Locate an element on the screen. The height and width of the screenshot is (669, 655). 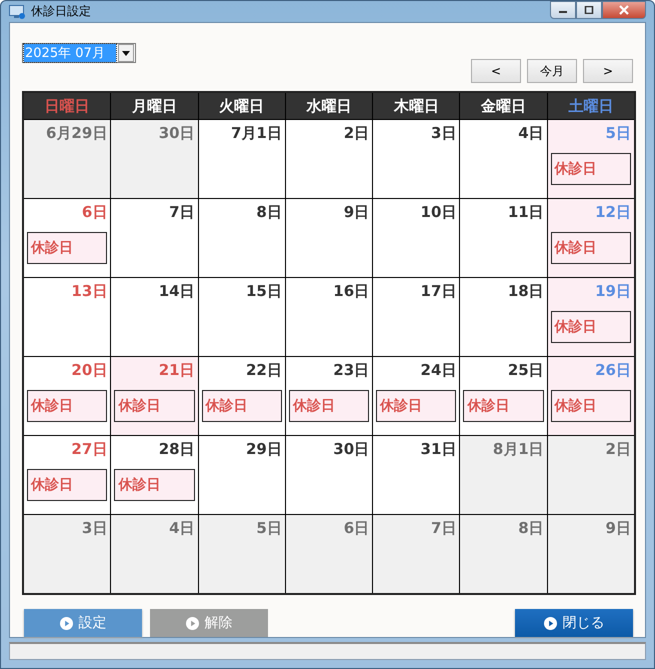
day-cell: 6日 休診日 is located at coordinates (67, 238).